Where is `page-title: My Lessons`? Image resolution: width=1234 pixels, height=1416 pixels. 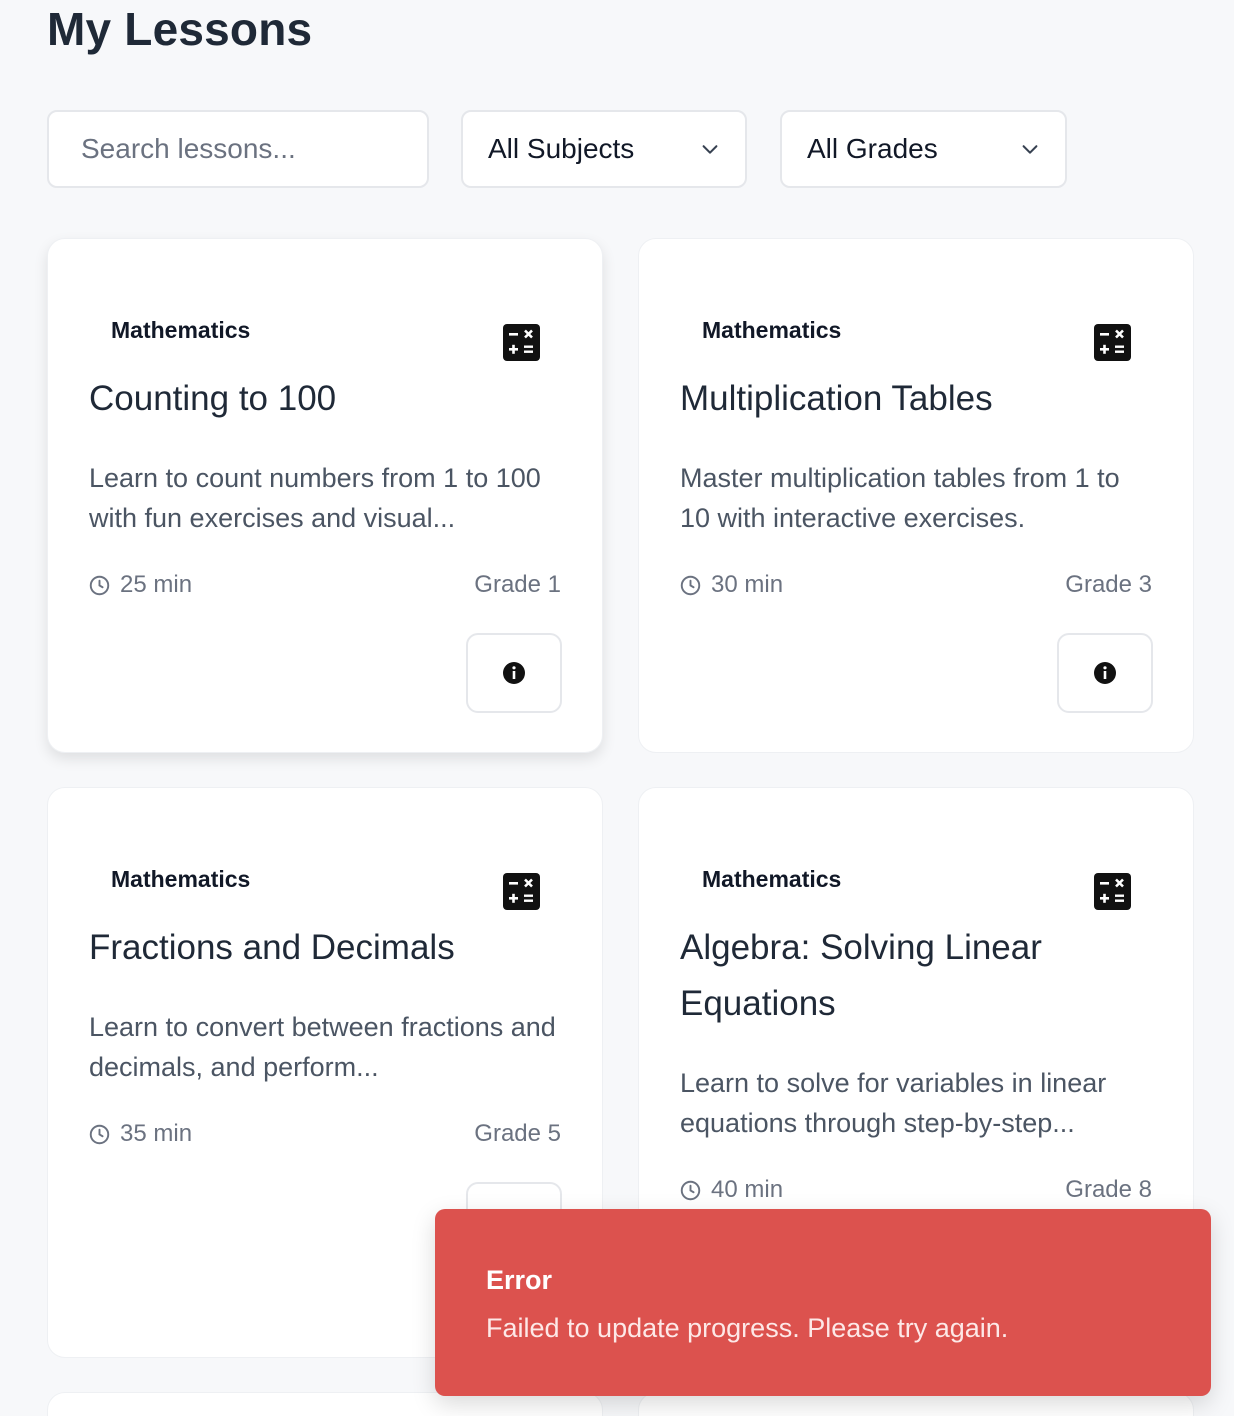
page-title: My Lessons is located at coordinates (180, 29).